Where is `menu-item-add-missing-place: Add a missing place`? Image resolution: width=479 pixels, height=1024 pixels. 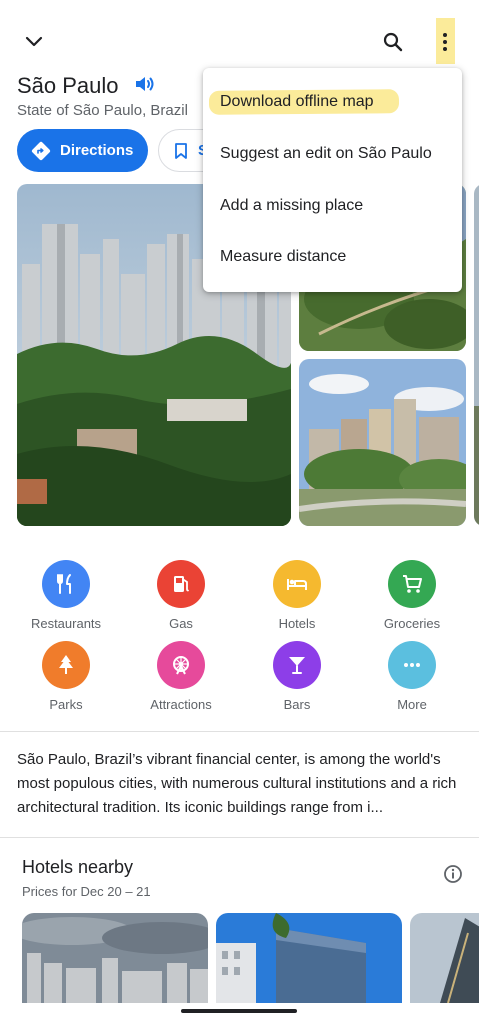
menu-item-add-missing-place: Add a missing place is located at coordinates (291, 206).